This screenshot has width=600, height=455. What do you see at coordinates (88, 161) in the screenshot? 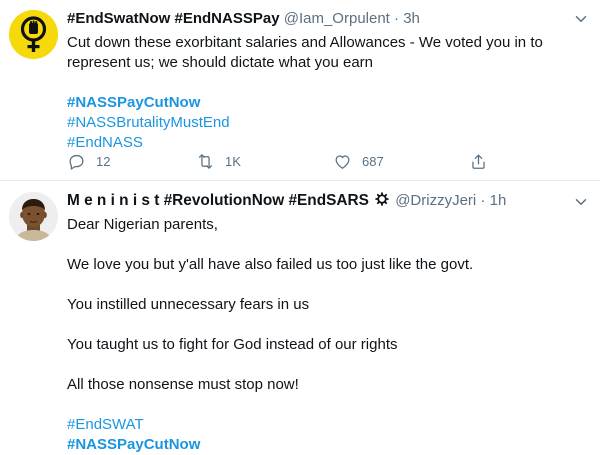
I see `reply-button: 12` at bounding box center [88, 161].